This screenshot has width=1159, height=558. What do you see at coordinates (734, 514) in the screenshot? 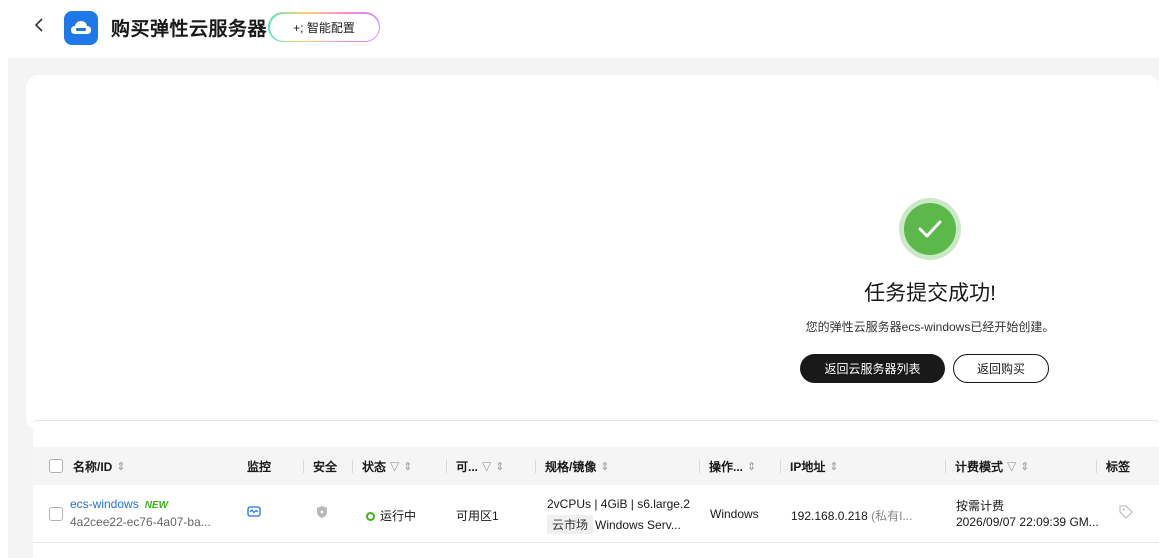
I see `os-type: Windows` at bounding box center [734, 514].